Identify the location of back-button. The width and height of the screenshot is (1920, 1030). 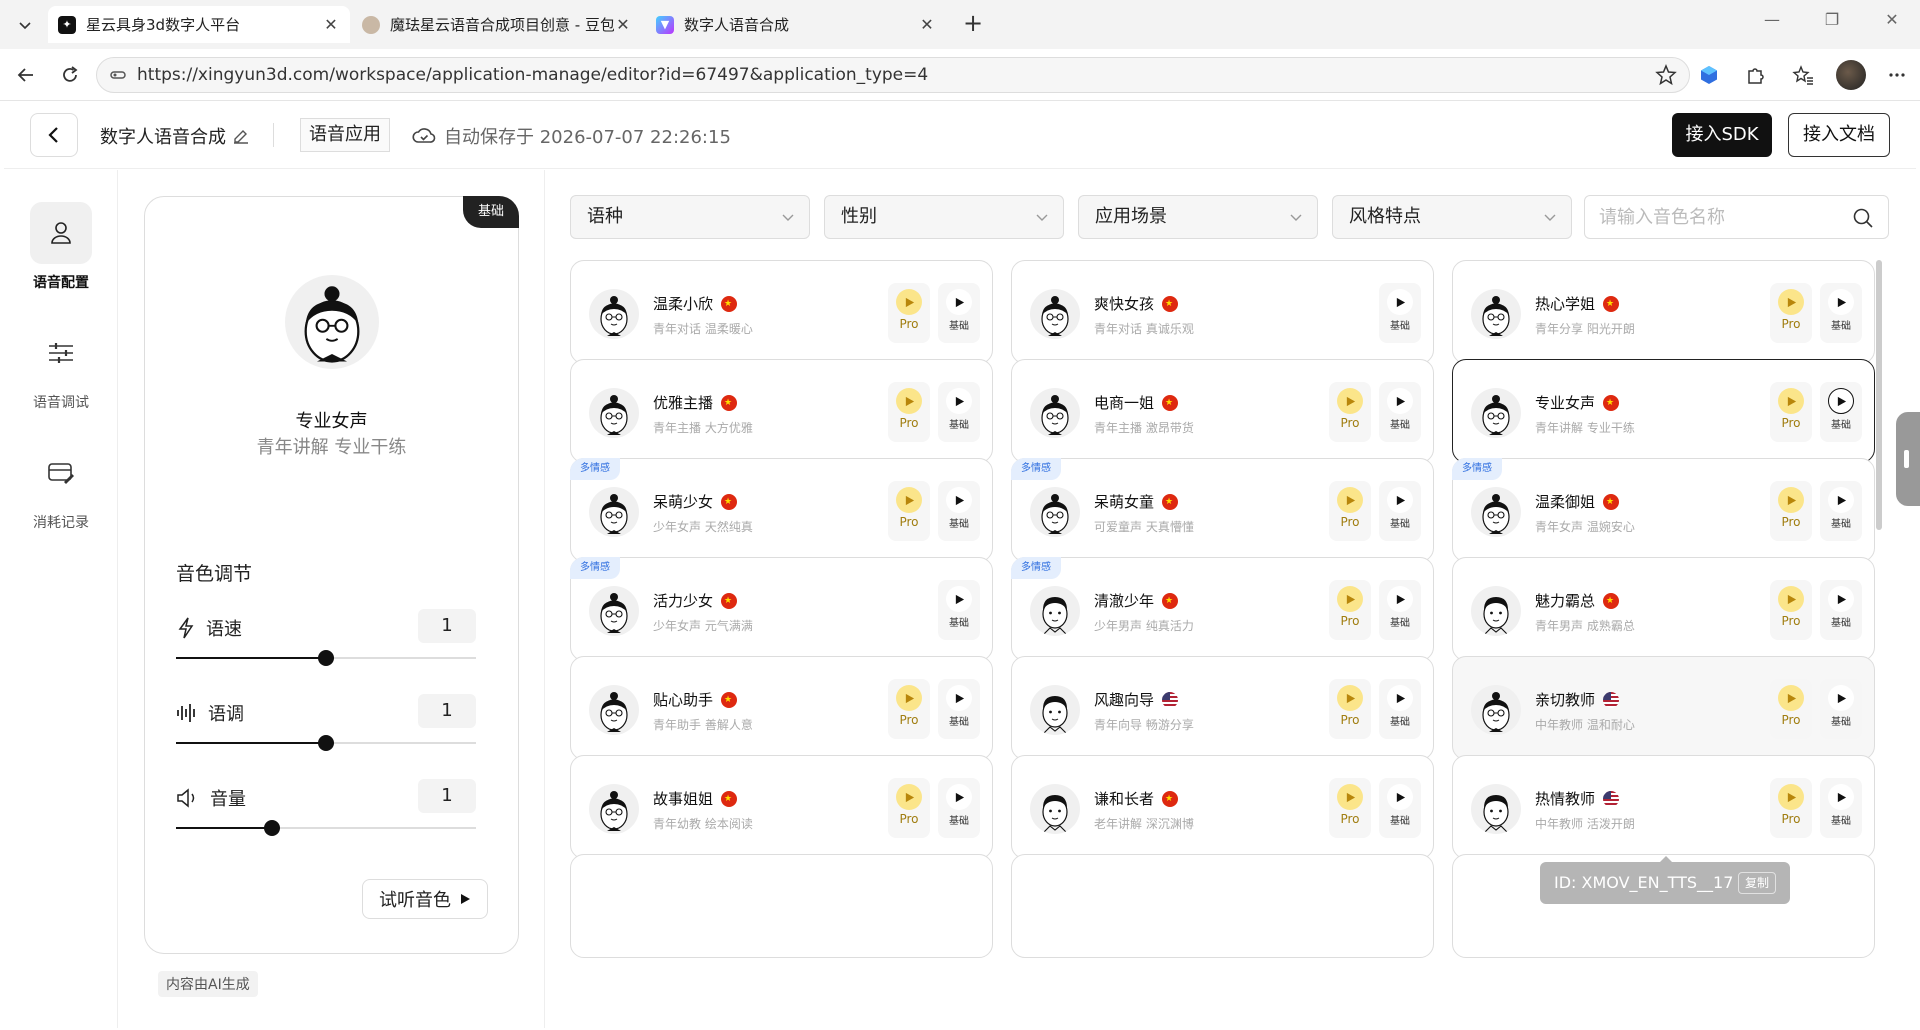
(54, 135).